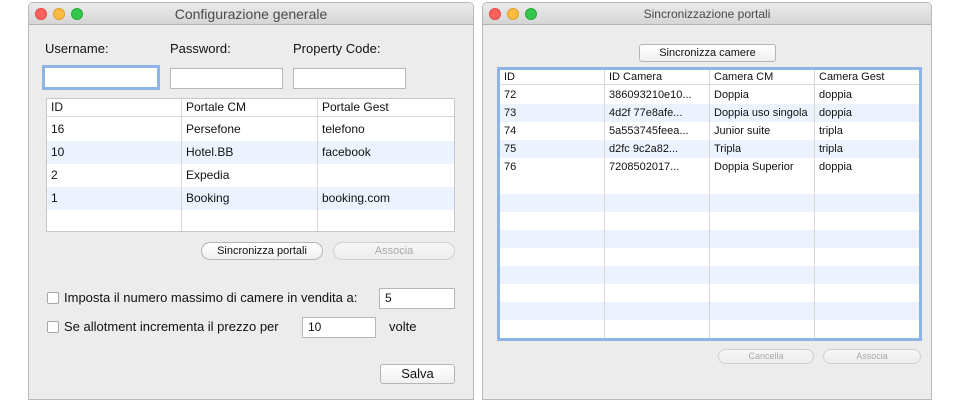 Image resolution: width=960 pixels, height=400 pixels. Describe the element at coordinates (337, 48) in the screenshot. I see `property-code-label: Property Code:` at that location.